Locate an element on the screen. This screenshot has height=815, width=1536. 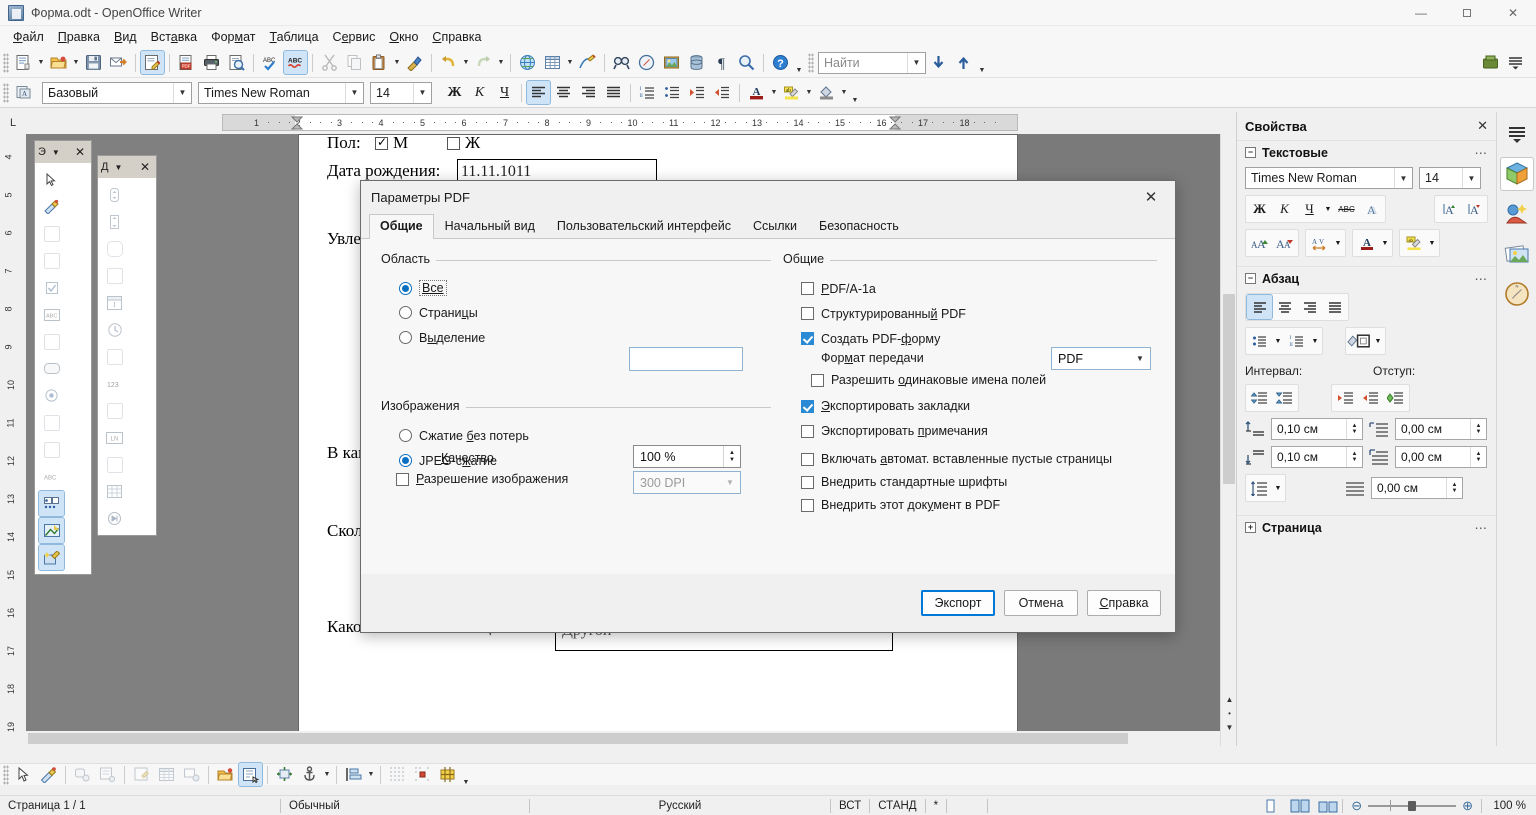
sidebar-close-icon: ✕ is located at coordinates (1482, 126).